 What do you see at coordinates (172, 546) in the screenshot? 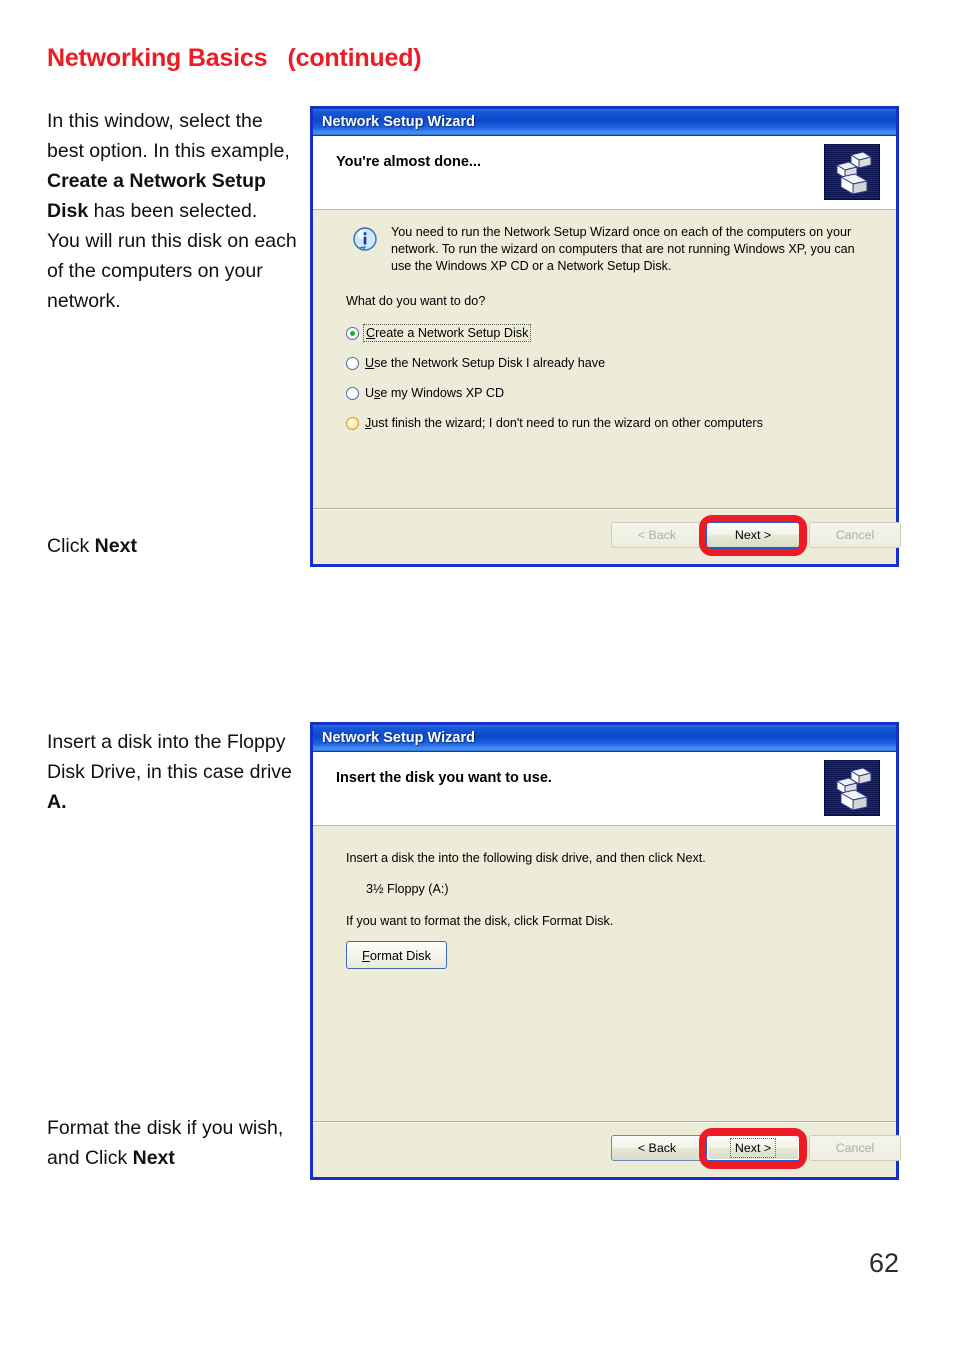
I see `instruction-block-2: Click Next` at bounding box center [172, 546].